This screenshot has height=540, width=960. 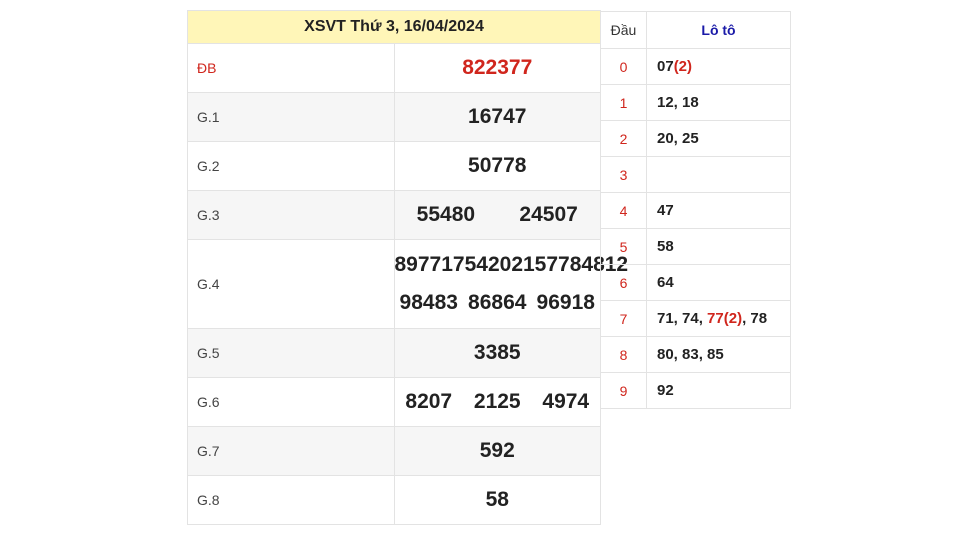 I want to click on prize-numbers: 3385, so click(x=497, y=353).